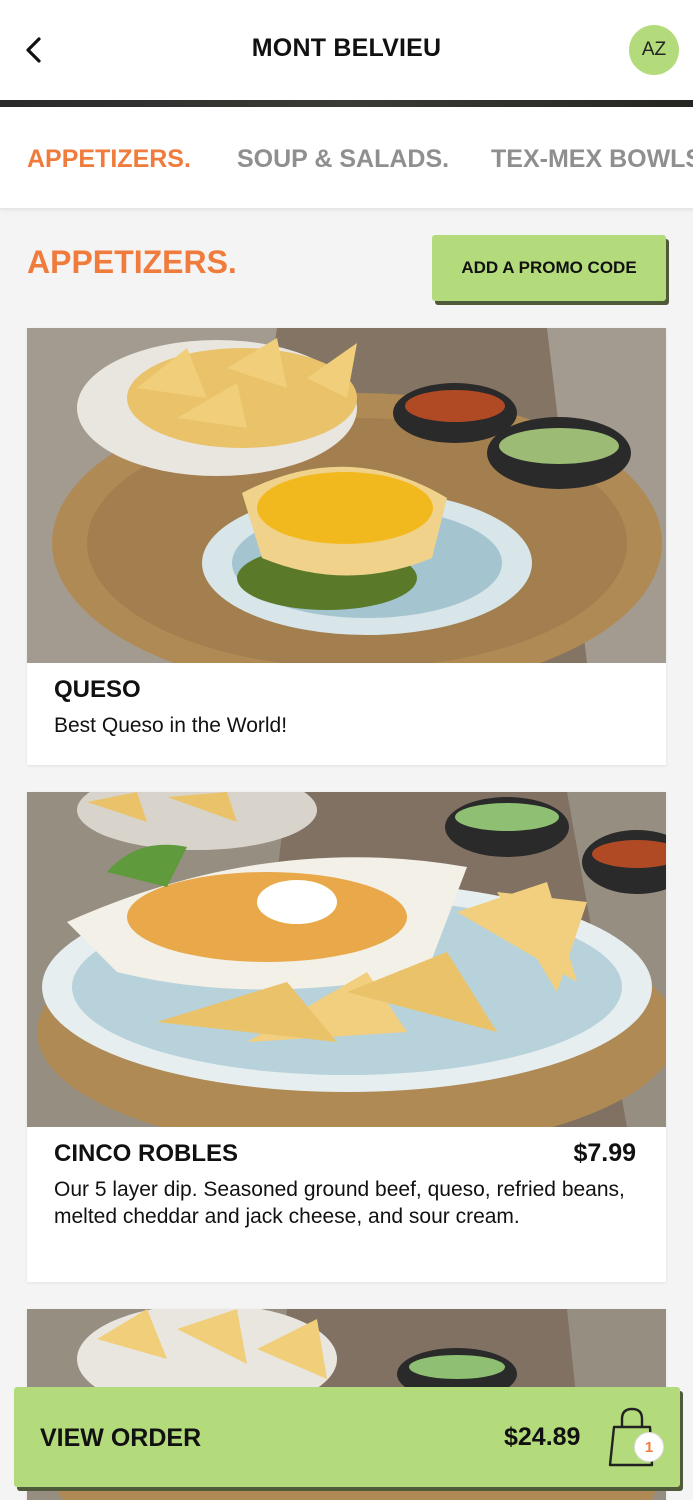 This screenshot has height=1500, width=693. I want to click on app-header: MONT BELVIEU AZ, so click(346, 50).